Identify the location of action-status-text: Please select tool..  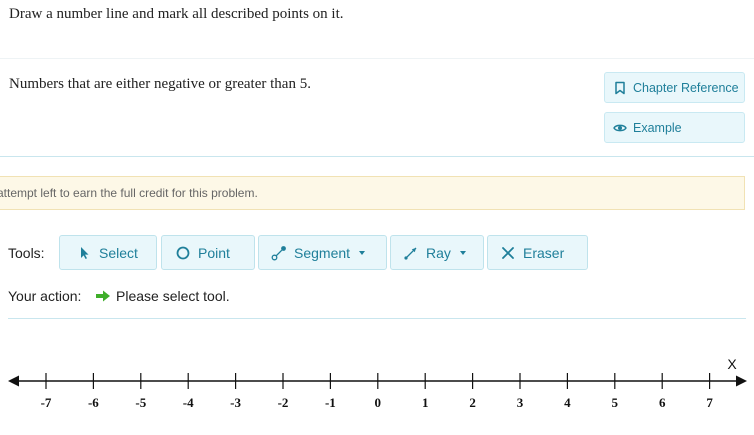
(173, 296).